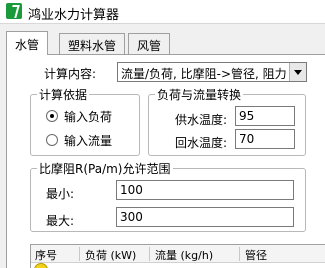 This screenshot has height=268, width=325. Describe the element at coordinates (14, 11) in the screenshot. I see `app-logo-icon` at that location.